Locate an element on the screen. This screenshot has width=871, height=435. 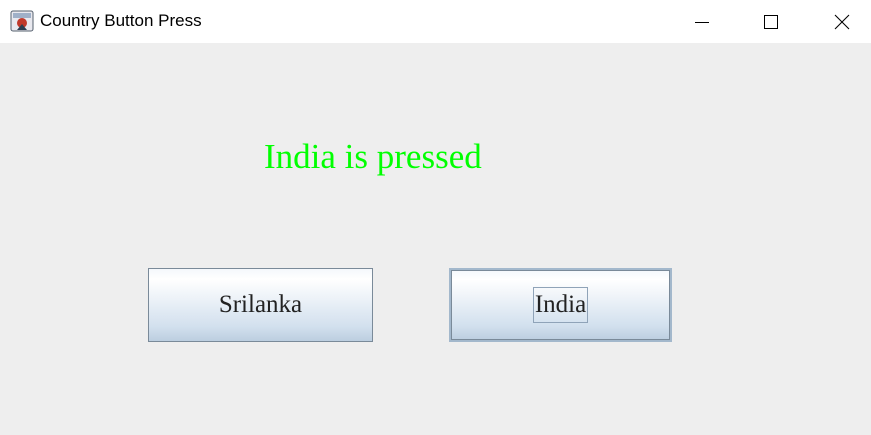
maximize-button is located at coordinates (771, 21).